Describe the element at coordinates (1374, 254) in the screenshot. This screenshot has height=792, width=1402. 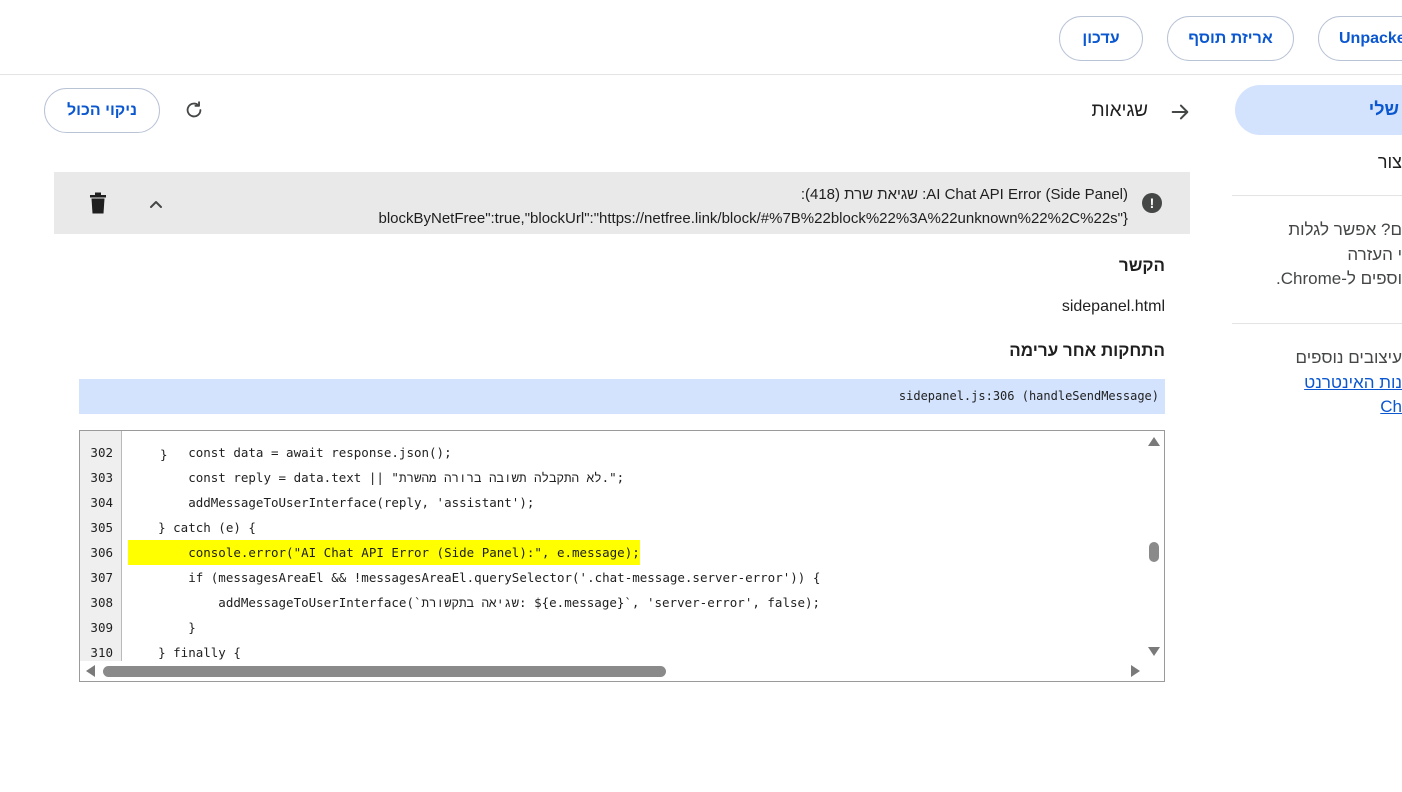
I see `sidebar-help-line-2: י העזרה` at that location.